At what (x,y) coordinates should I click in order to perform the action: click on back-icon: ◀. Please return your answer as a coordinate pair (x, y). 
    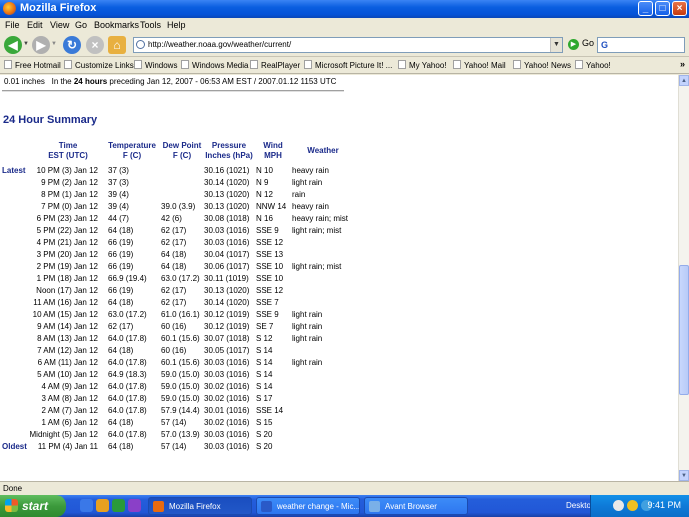
    Looking at the image, I should click on (13, 45).